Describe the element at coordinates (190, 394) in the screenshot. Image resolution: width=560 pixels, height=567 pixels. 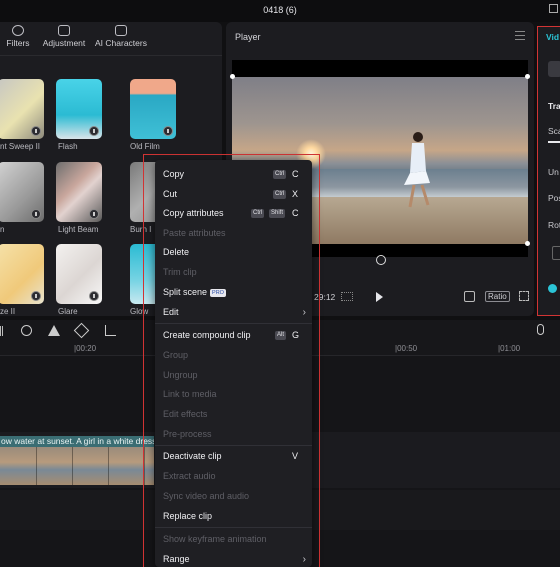
I see `menu-item-label: Link to media` at that location.